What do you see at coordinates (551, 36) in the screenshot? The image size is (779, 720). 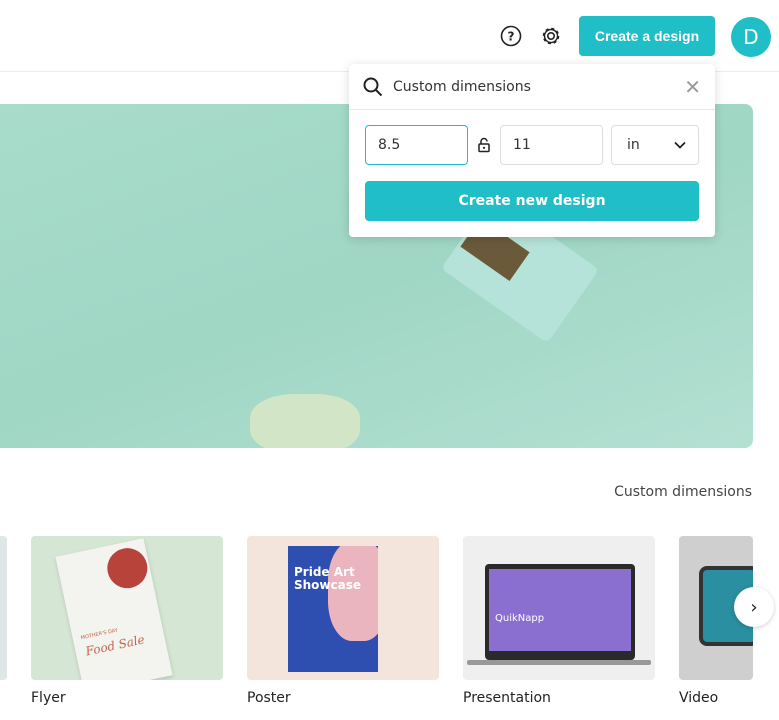 I see `gear-icon` at bounding box center [551, 36].